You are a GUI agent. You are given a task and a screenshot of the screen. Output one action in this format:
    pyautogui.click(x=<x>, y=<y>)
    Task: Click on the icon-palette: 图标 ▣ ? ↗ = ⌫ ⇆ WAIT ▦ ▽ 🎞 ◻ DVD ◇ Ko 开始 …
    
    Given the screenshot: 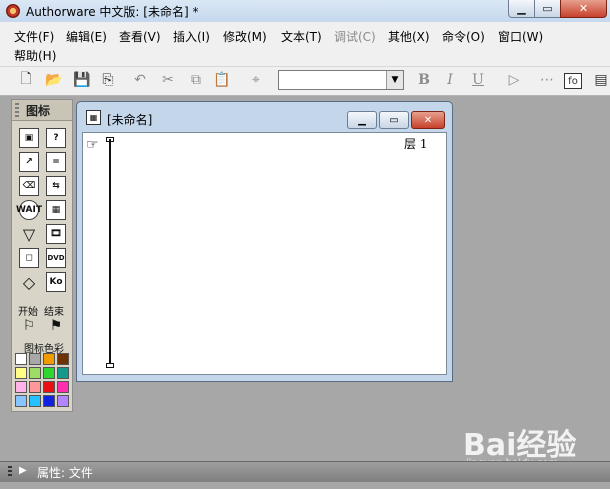 What is the action you would take?
    pyautogui.click(x=42, y=255)
    